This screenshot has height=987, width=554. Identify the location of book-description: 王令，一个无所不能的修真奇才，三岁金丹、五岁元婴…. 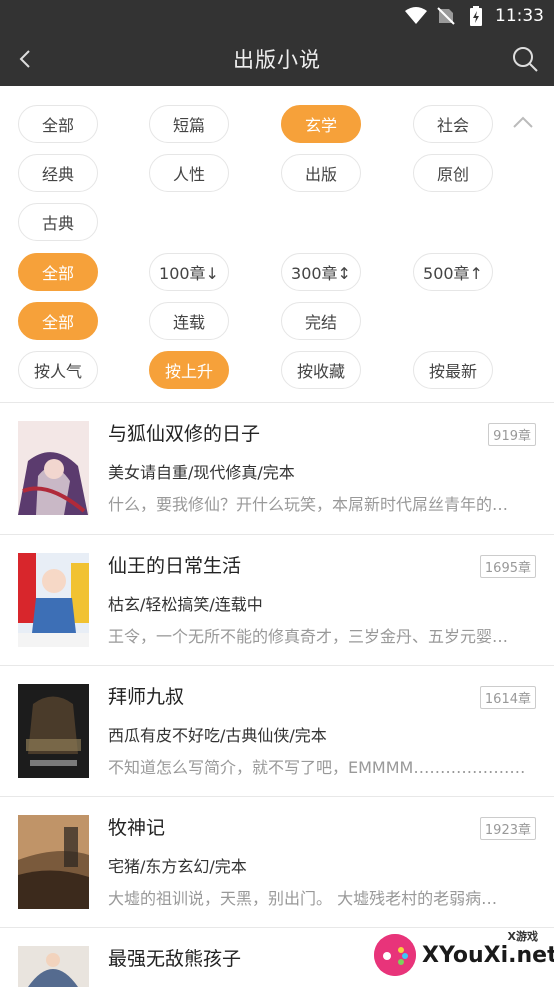
(308, 636).